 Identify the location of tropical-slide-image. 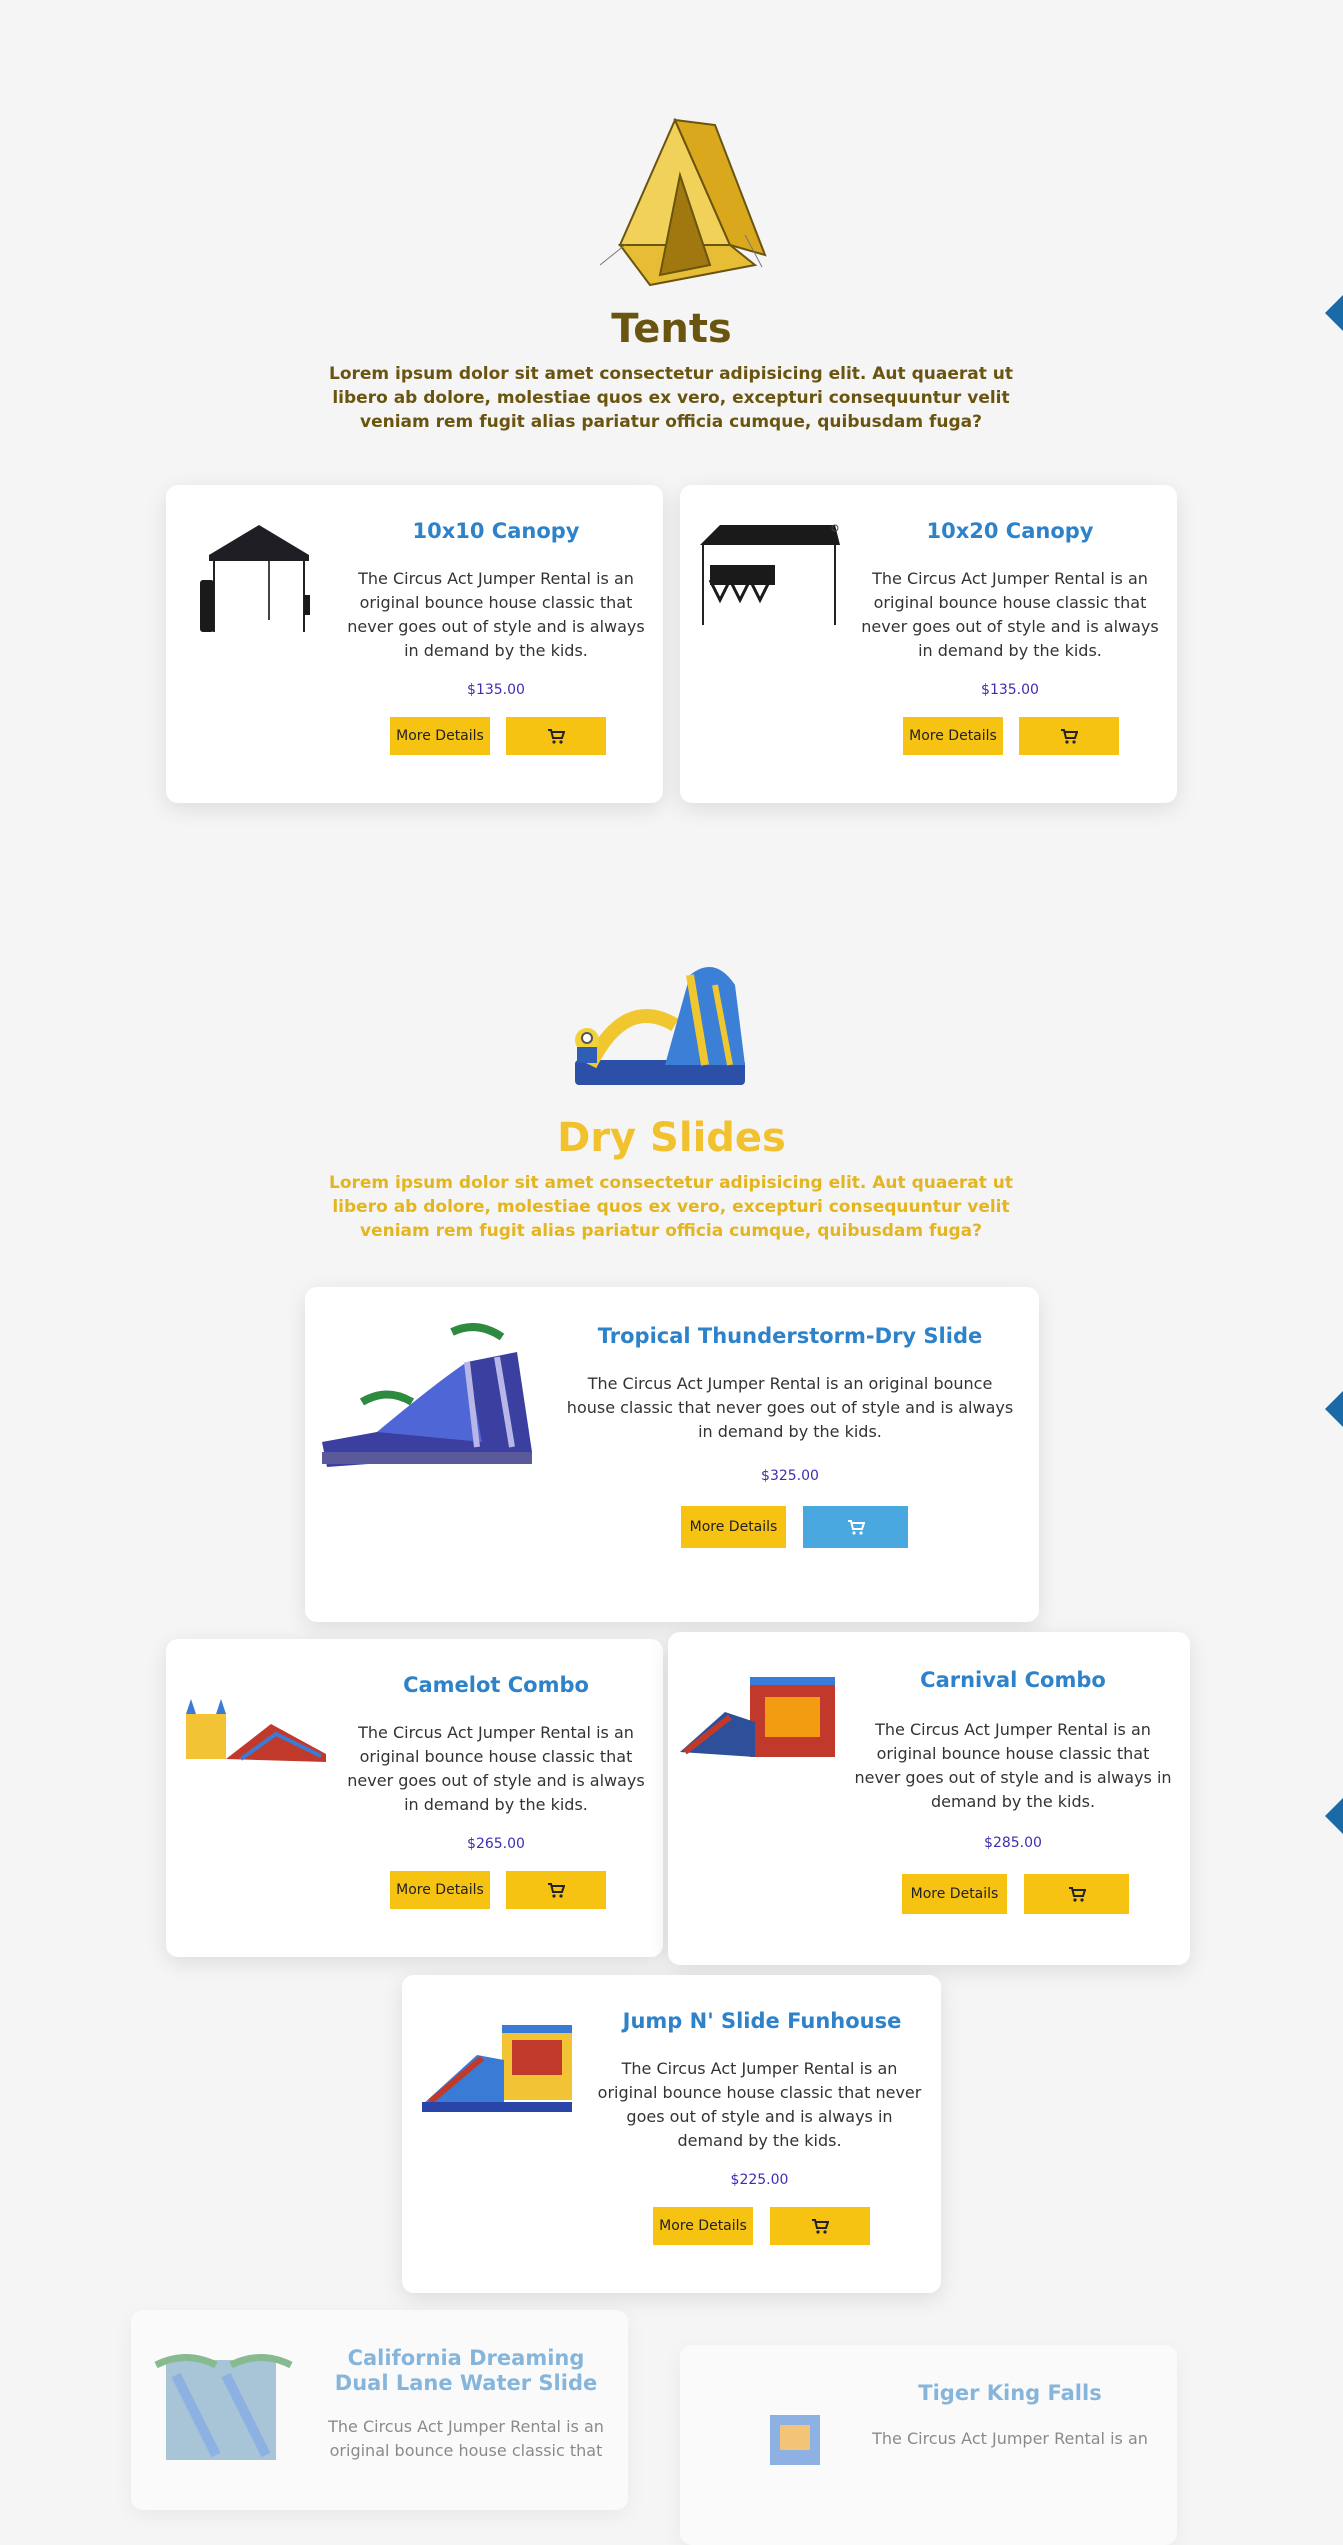
(427, 1395).